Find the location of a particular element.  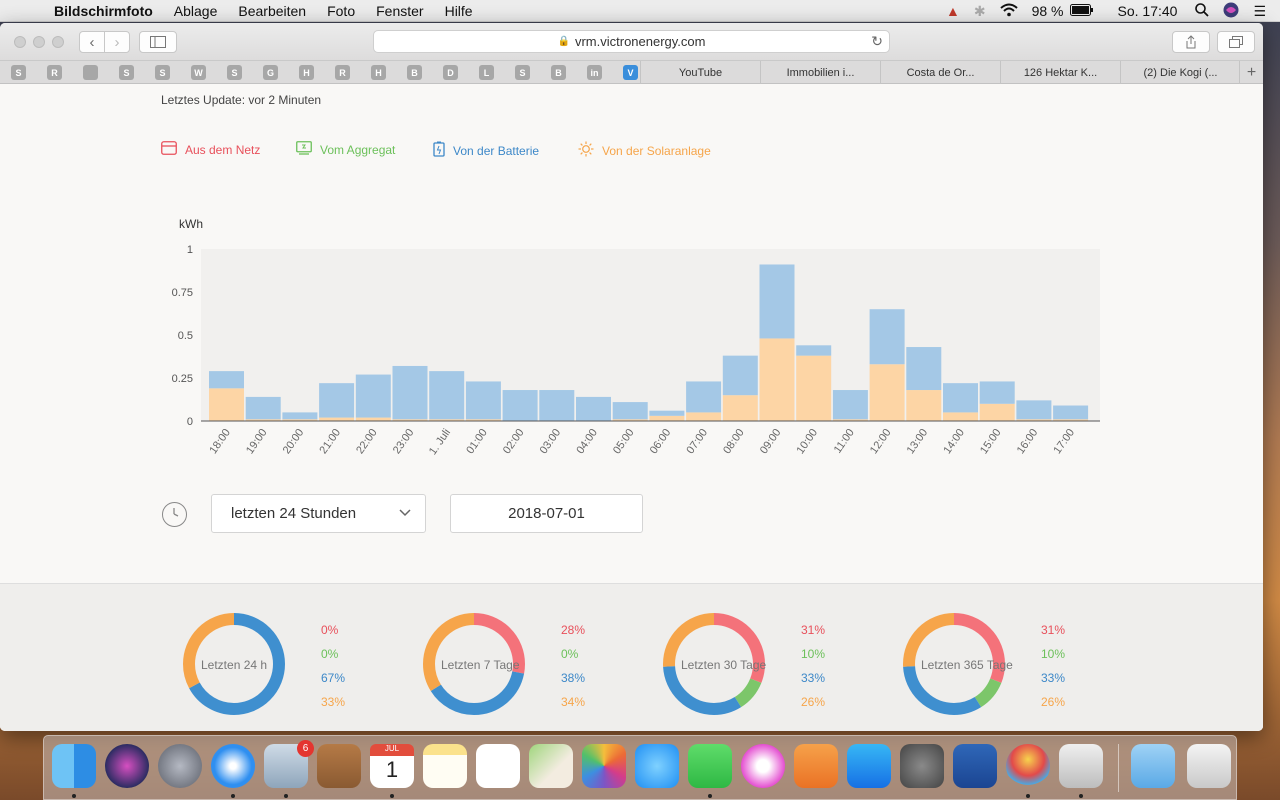

menu-fenster: Fenster is located at coordinates (399, 11).